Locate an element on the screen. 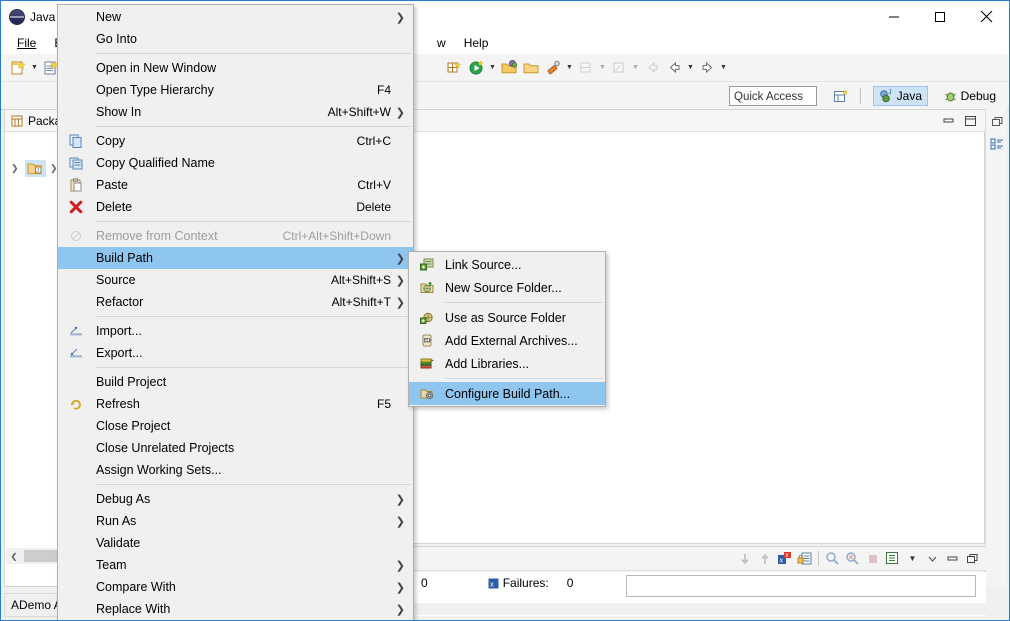  quick-access-input: Quick Access is located at coordinates (773, 96).